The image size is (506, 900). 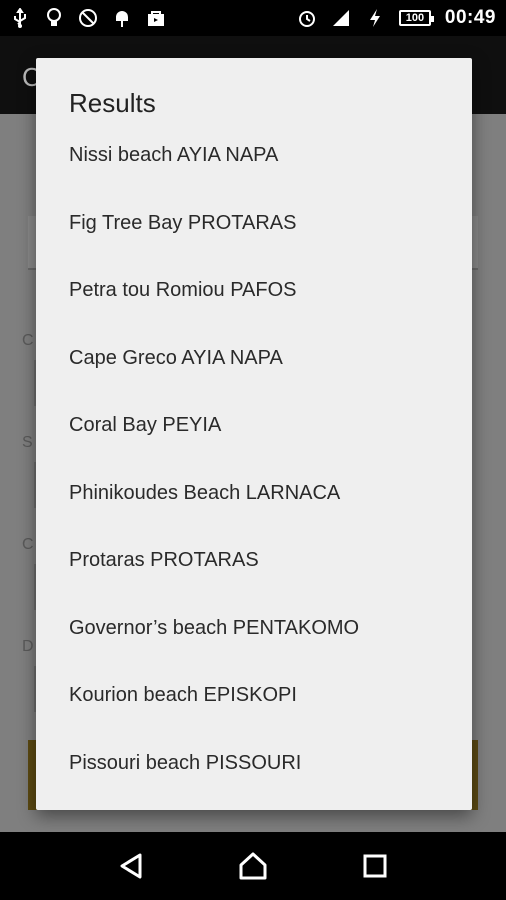 I want to click on result-item: Petra tou Romiou PAFOS, so click(x=254, y=291).